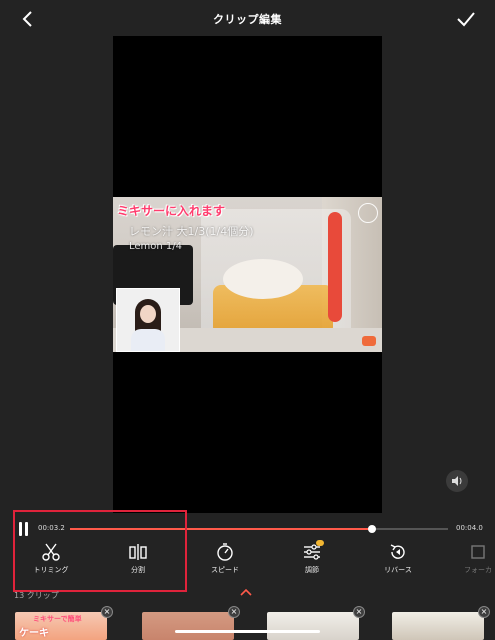 The image size is (495, 640). Describe the element at coordinates (156, 246) in the screenshot. I see `caption-english: Lemon 1/4` at that location.